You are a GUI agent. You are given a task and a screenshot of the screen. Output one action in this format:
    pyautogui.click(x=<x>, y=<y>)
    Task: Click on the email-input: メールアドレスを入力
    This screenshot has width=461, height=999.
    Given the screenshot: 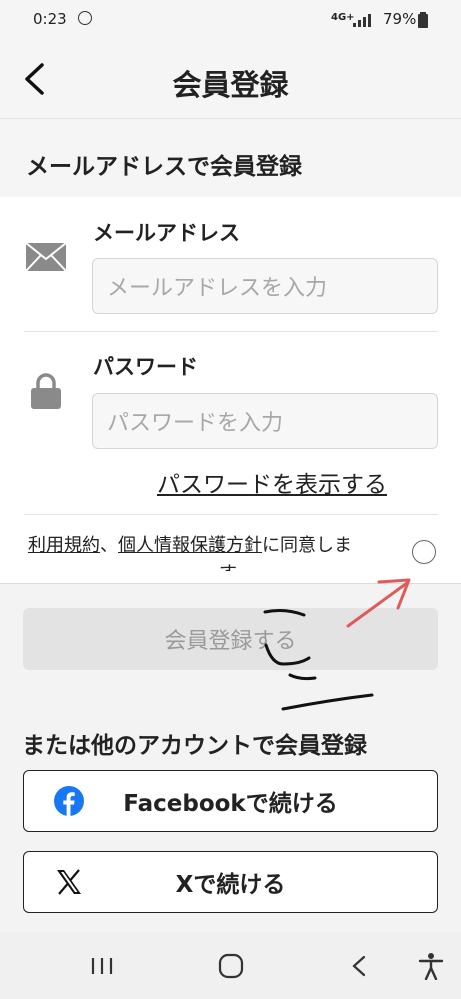 What is the action you would take?
    pyautogui.click(x=265, y=286)
    